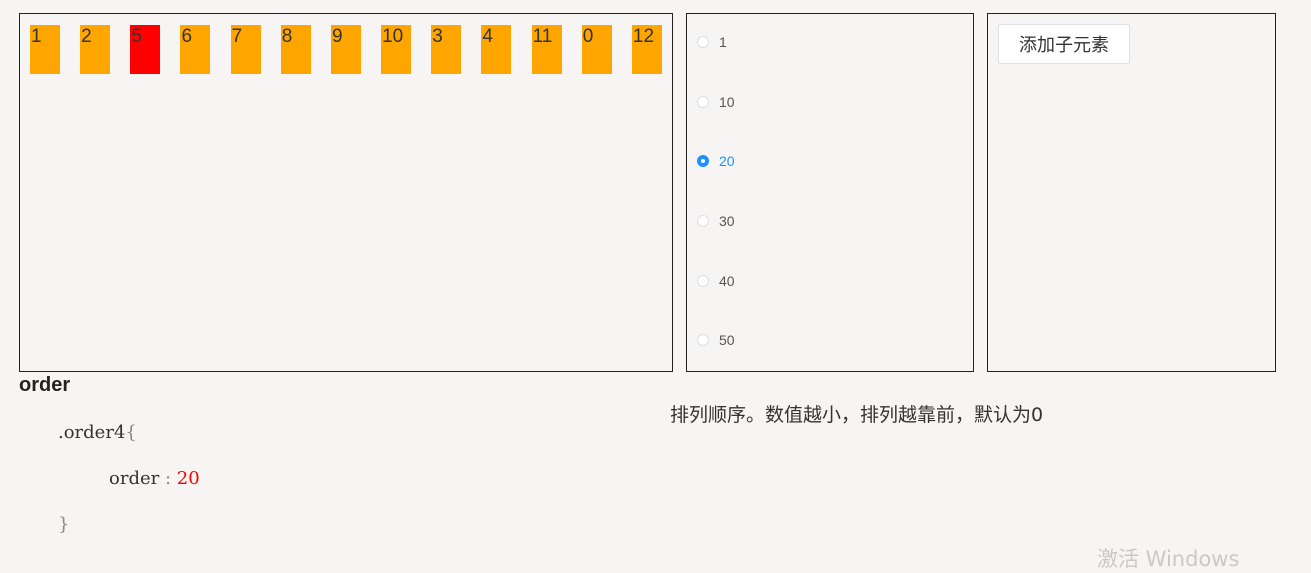 The width and height of the screenshot is (1311, 573). Describe the element at coordinates (546, 49) in the screenshot. I see `flex-item: 11` at that location.